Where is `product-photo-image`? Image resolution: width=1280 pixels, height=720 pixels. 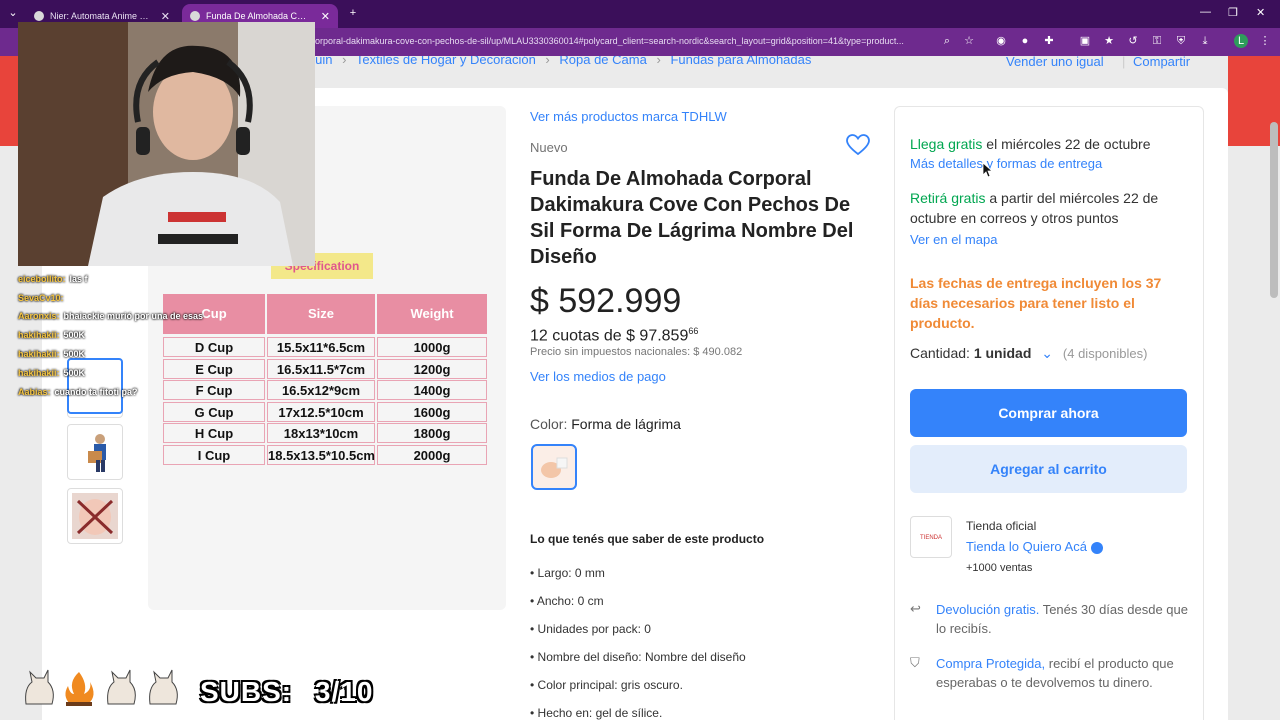
product-photo-image is located at coordinates (95, 516).